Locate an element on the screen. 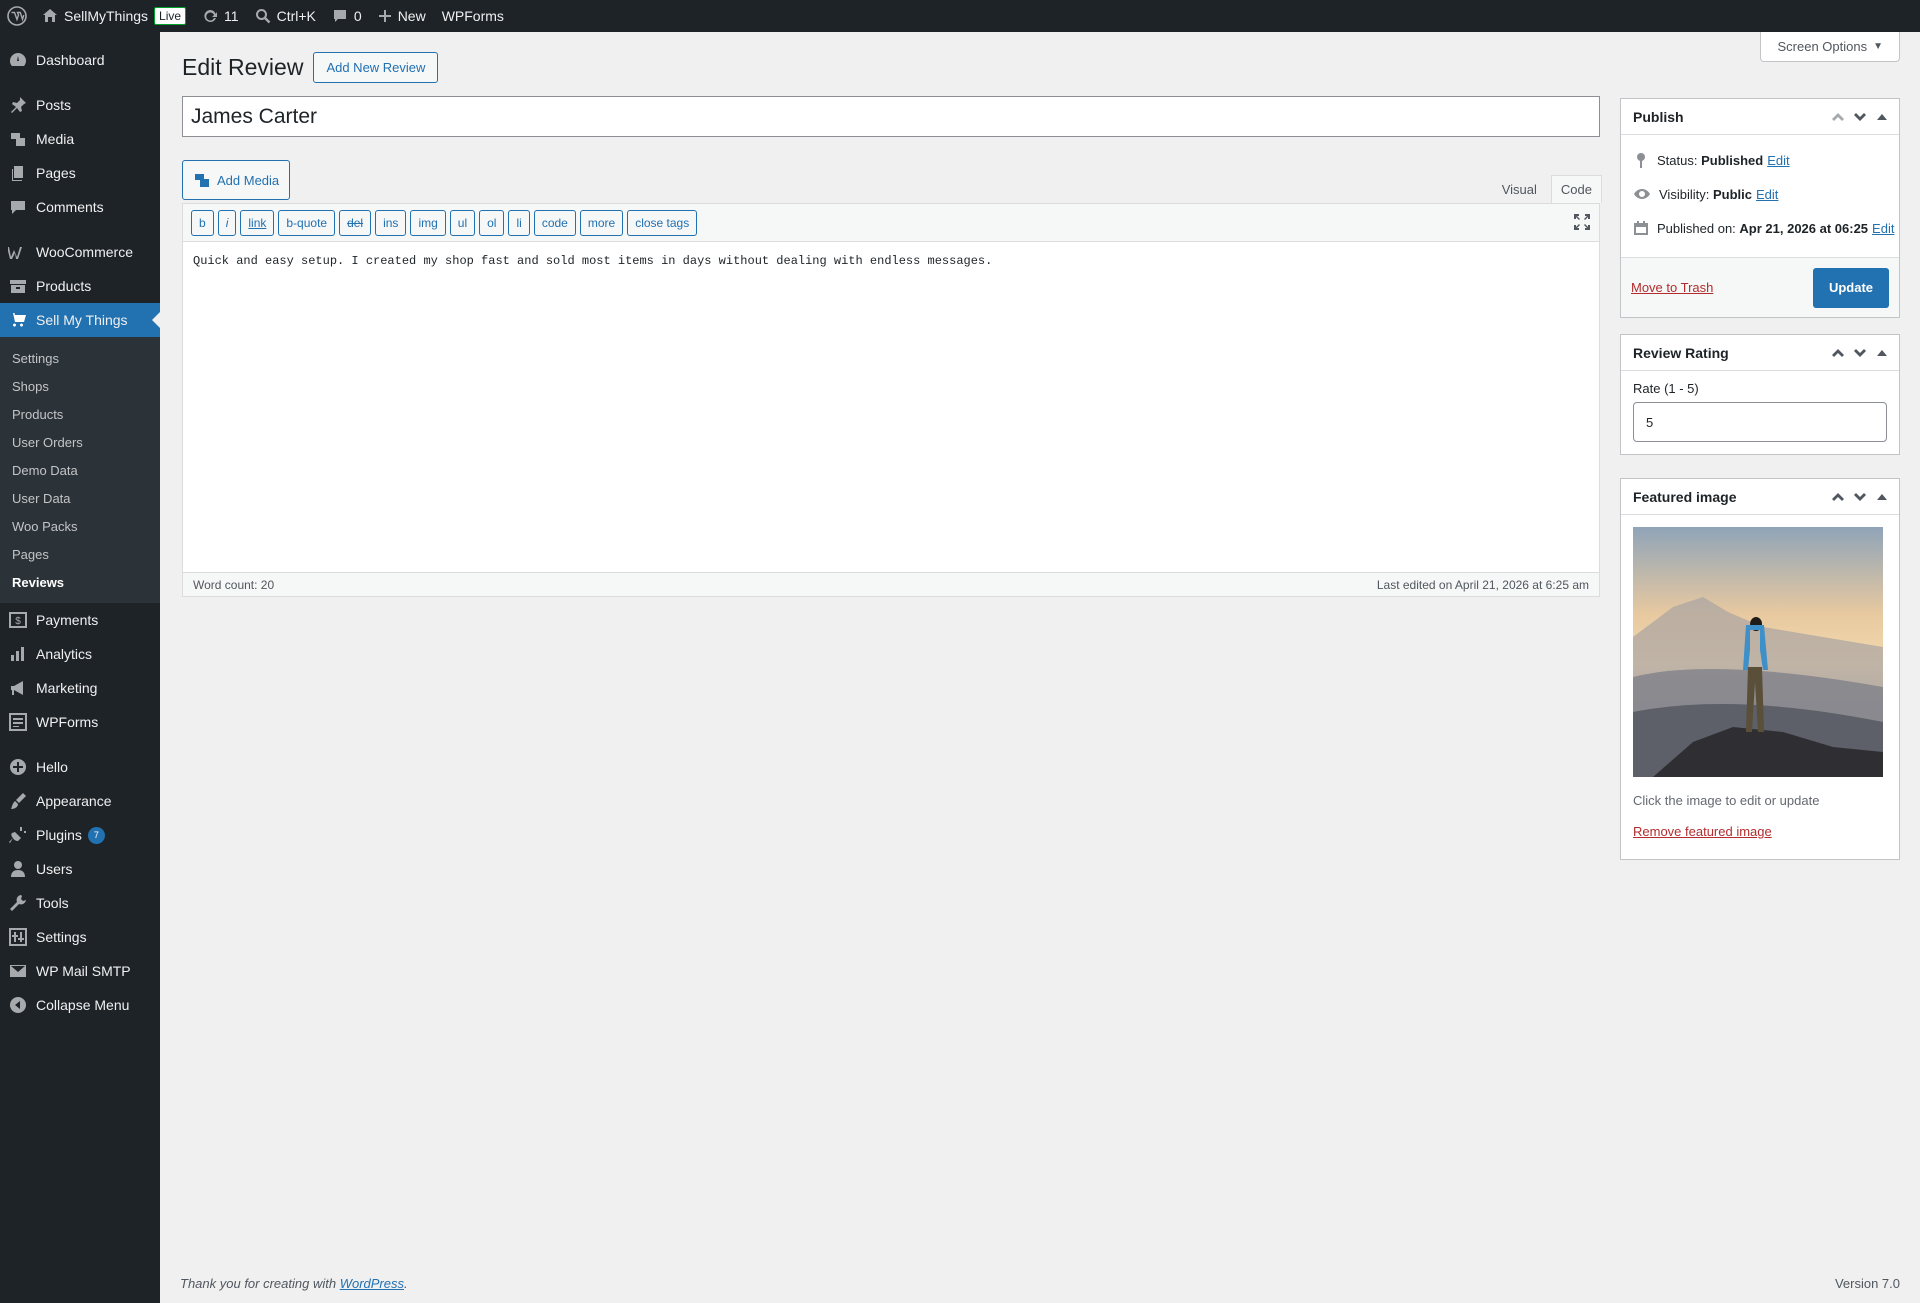  site-name-link: SellMyThings Live is located at coordinates (114, 16).